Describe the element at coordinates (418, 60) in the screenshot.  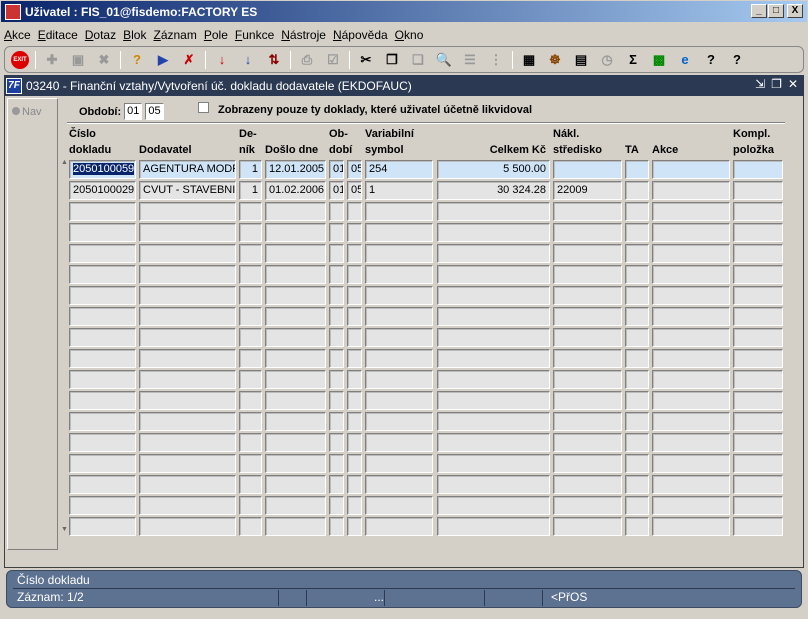
I see `paste-icon: ❏` at that location.